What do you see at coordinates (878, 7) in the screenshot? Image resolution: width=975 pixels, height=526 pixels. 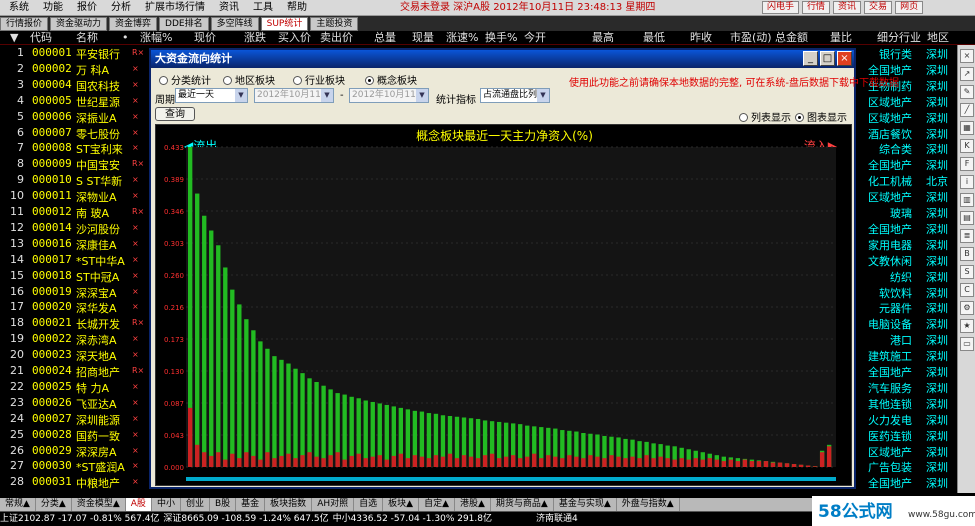 I see `top-button: 交易` at bounding box center [878, 7].